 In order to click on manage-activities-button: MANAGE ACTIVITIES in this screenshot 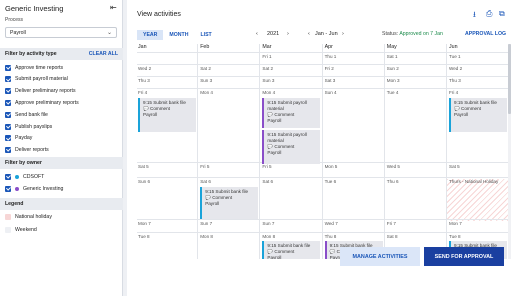, I will do `click(380, 256)`.